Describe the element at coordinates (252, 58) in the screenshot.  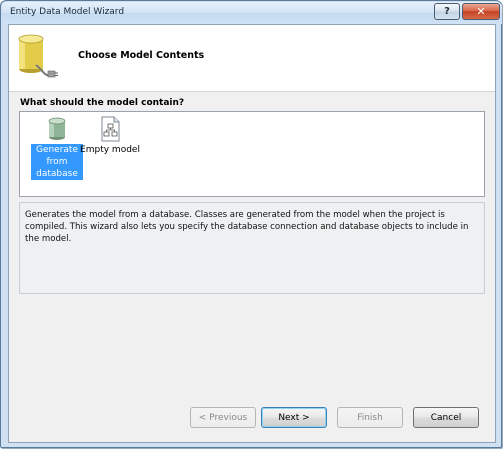
I see `wizard-header: Choose Model Contents` at that location.